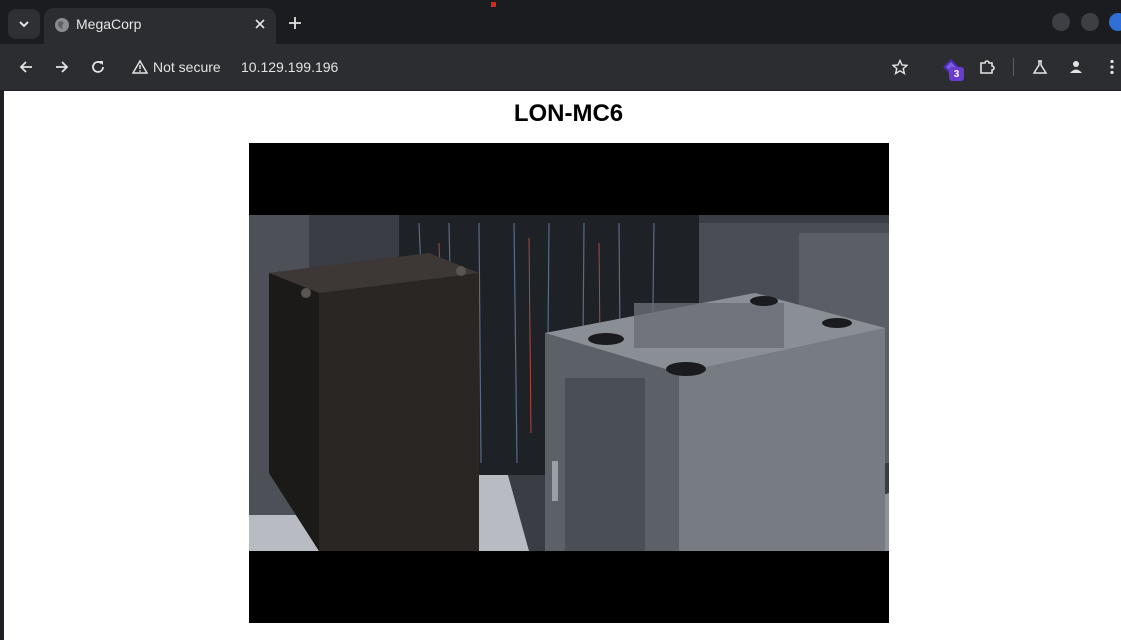  I want to click on maximize-button, so click(1090, 22).